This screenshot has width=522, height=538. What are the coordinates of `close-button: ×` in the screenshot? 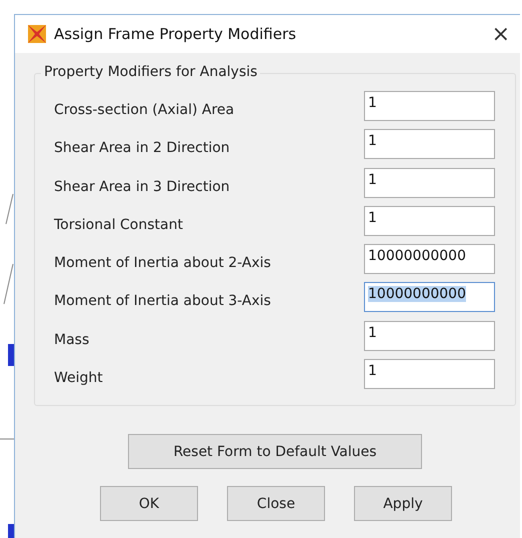 It's located at (501, 34).